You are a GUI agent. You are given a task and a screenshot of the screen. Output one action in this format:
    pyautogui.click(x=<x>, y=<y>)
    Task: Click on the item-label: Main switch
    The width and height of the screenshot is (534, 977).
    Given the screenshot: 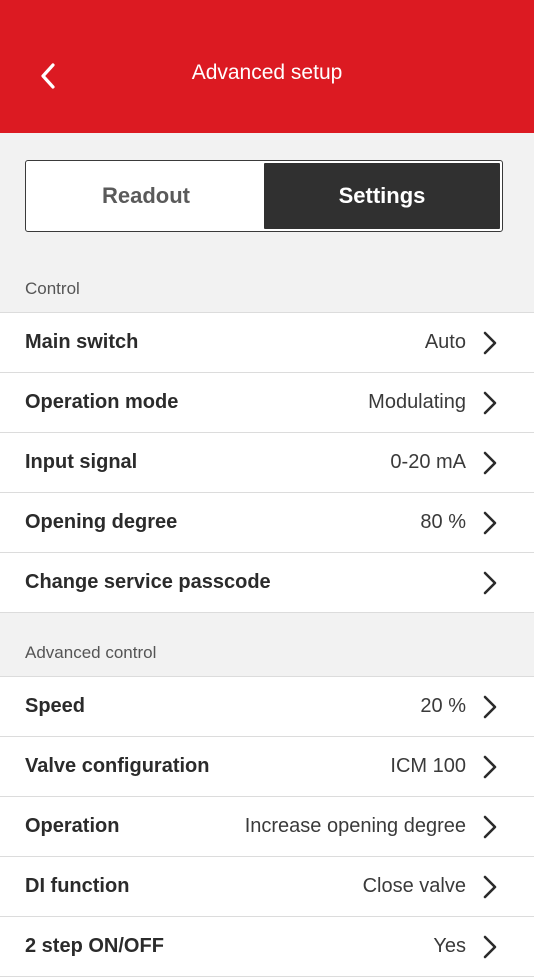 What is the action you would take?
    pyautogui.click(x=82, y=342)
    